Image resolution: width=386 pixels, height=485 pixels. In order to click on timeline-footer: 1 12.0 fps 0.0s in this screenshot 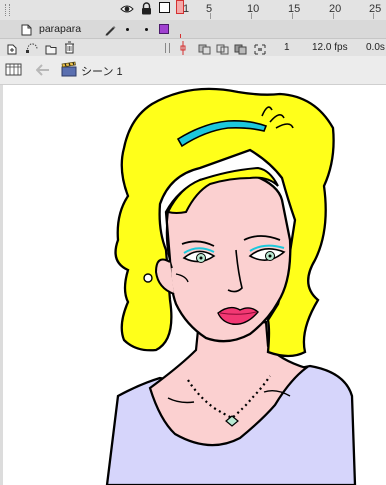, I will do `click(193, 48)`.